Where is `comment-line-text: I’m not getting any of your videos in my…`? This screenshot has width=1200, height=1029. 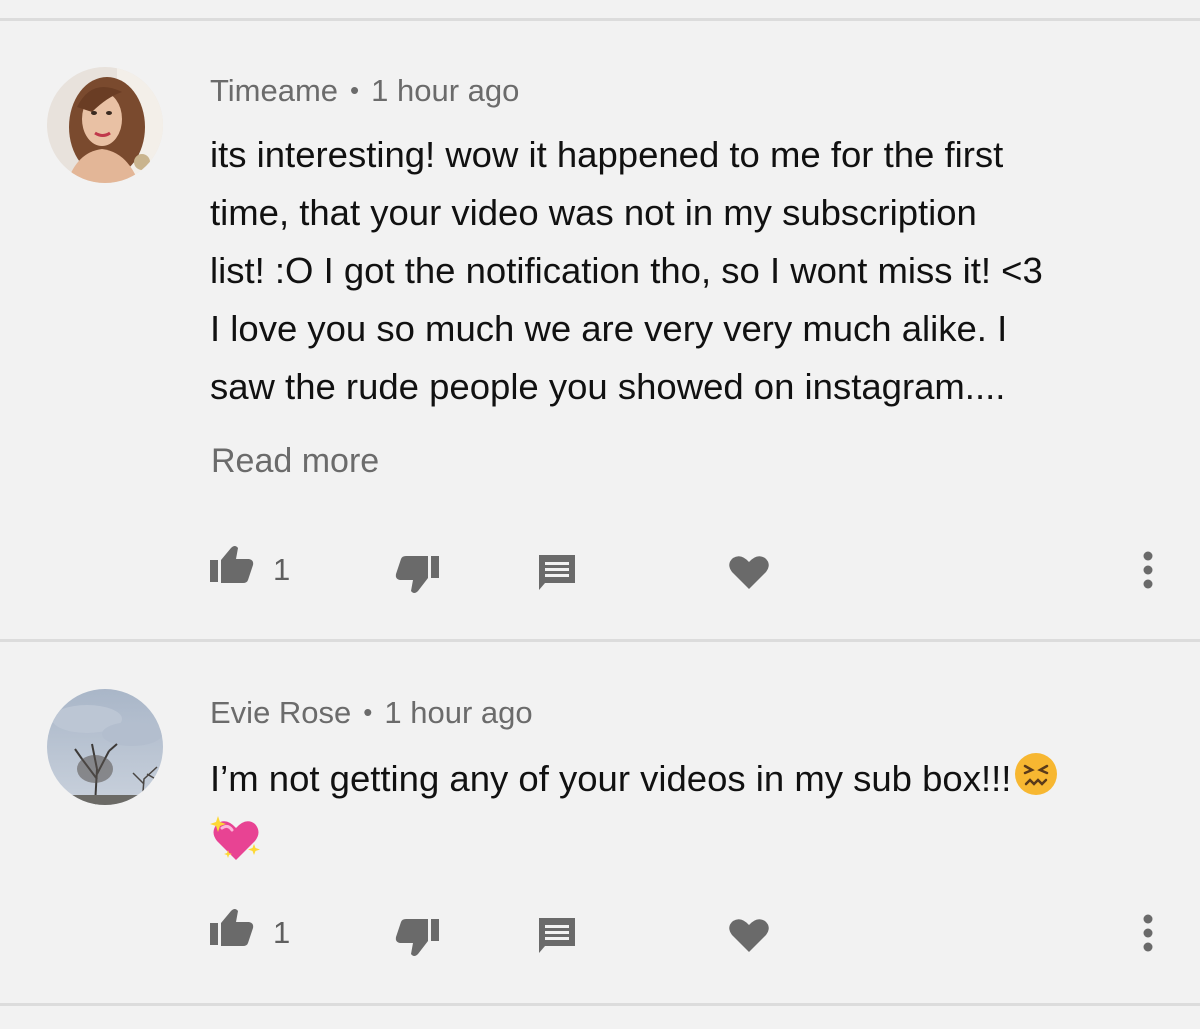 comment-line-text: I’m not getting any of your videos in my… is located at coordinates (611, 778).